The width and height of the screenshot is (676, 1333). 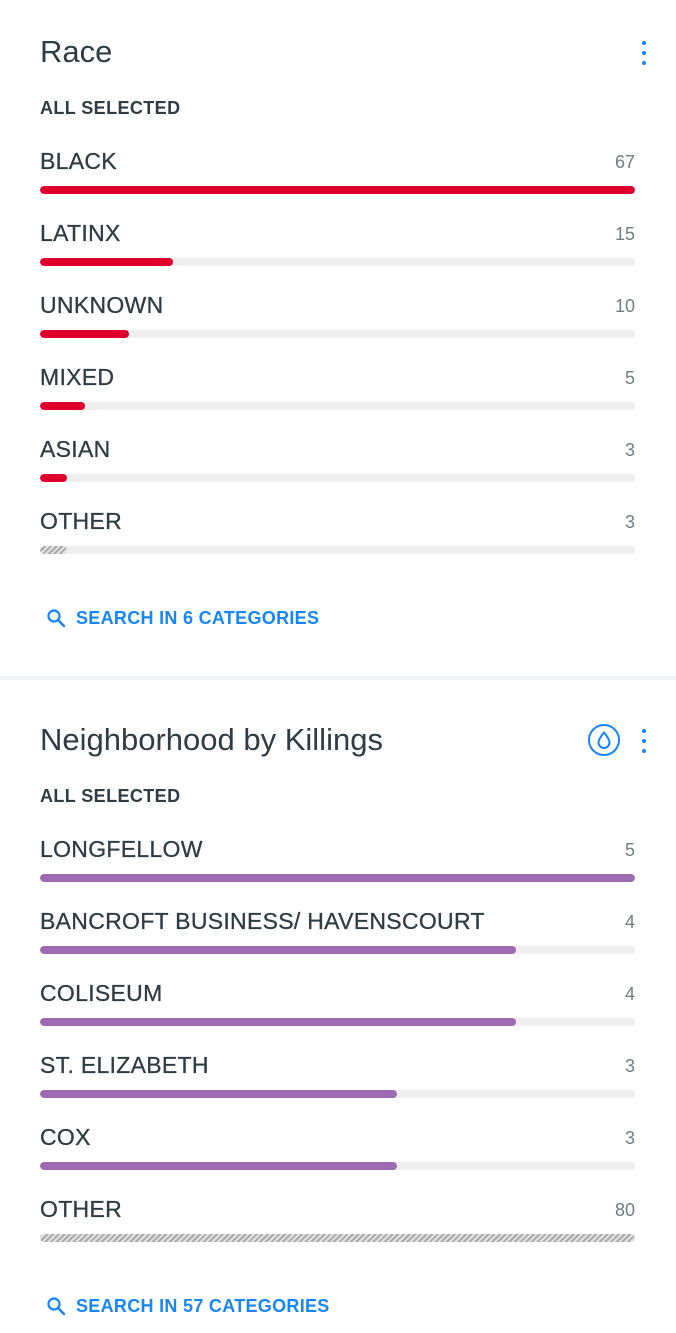 I want to click on search-categories-label: SEARCH IN 57 CATEGORIES, so click(x=203, y=1305).